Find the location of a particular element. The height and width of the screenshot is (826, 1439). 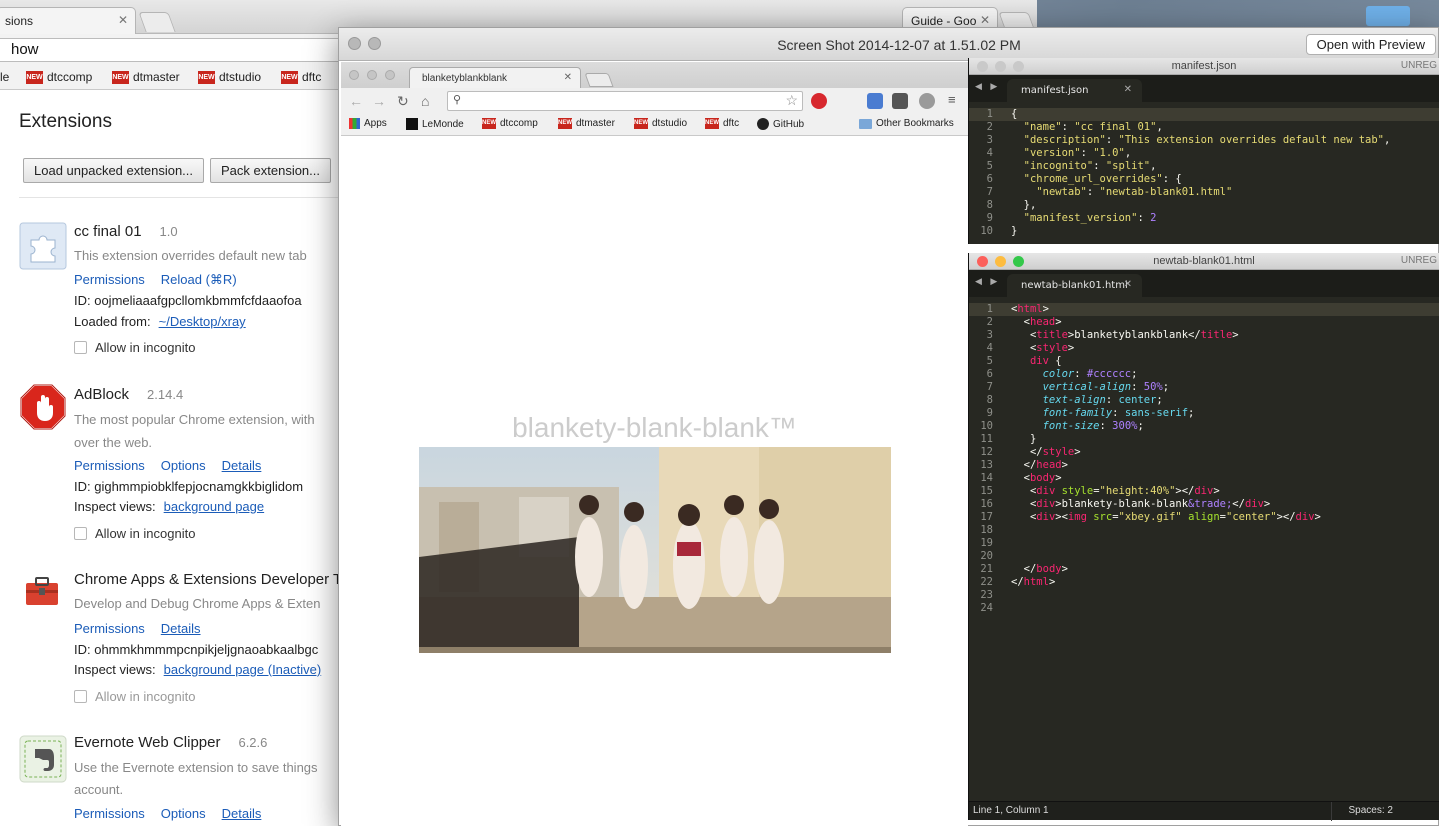

reload-icon: ↻ is located at coordinates (403, 101).